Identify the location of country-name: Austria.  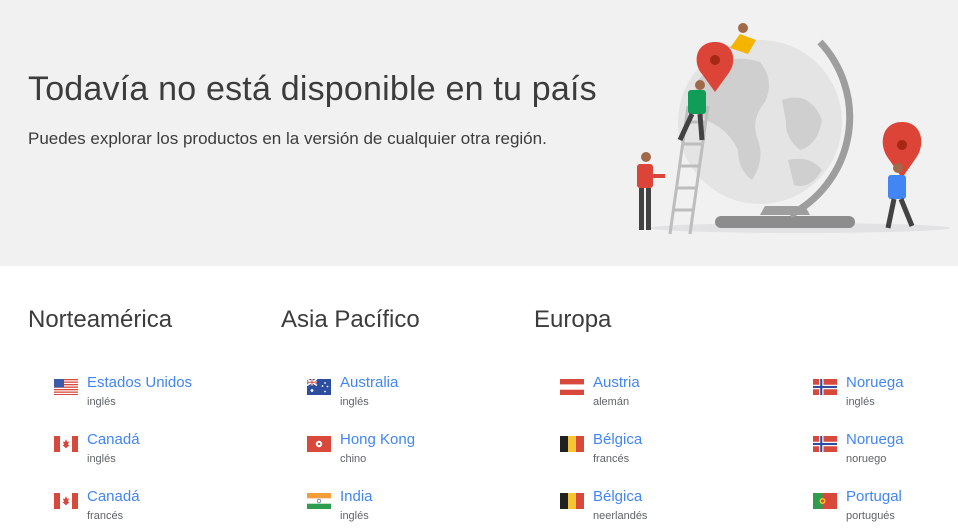
(616, 382).